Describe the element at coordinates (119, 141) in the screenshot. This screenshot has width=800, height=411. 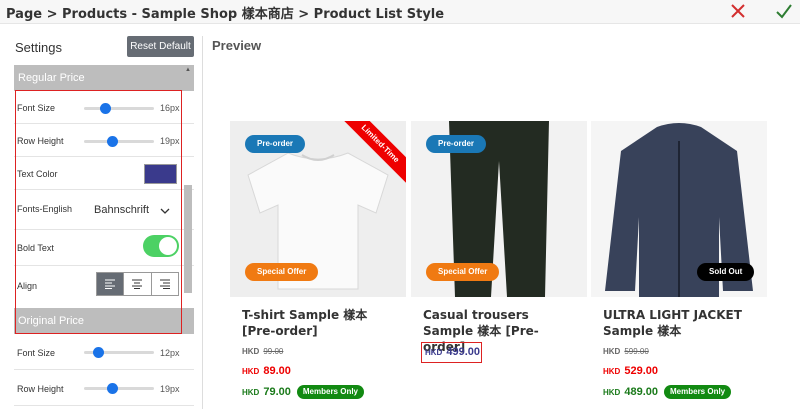
I see `row-height-slider` at that location.